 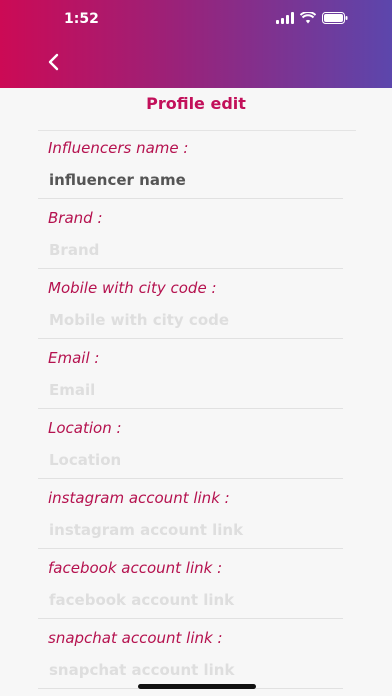 What do you see at coordinates (195, 390) in the screenshot?
I see `email-input` at bounding box center [195, 390].